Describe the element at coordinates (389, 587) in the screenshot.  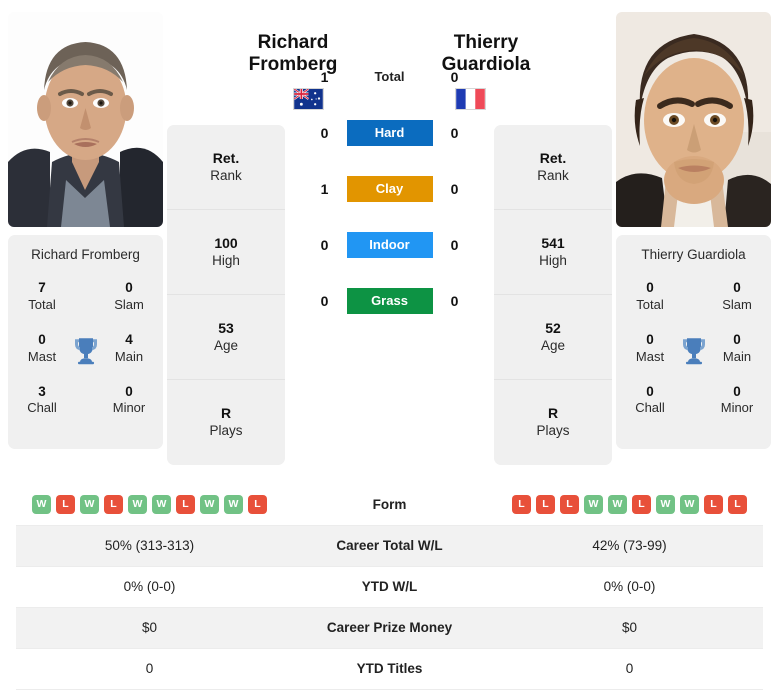
I see `table-row-ytd-wl: 0% (0-0) YTD W/L 0% (0-0)` at that location.